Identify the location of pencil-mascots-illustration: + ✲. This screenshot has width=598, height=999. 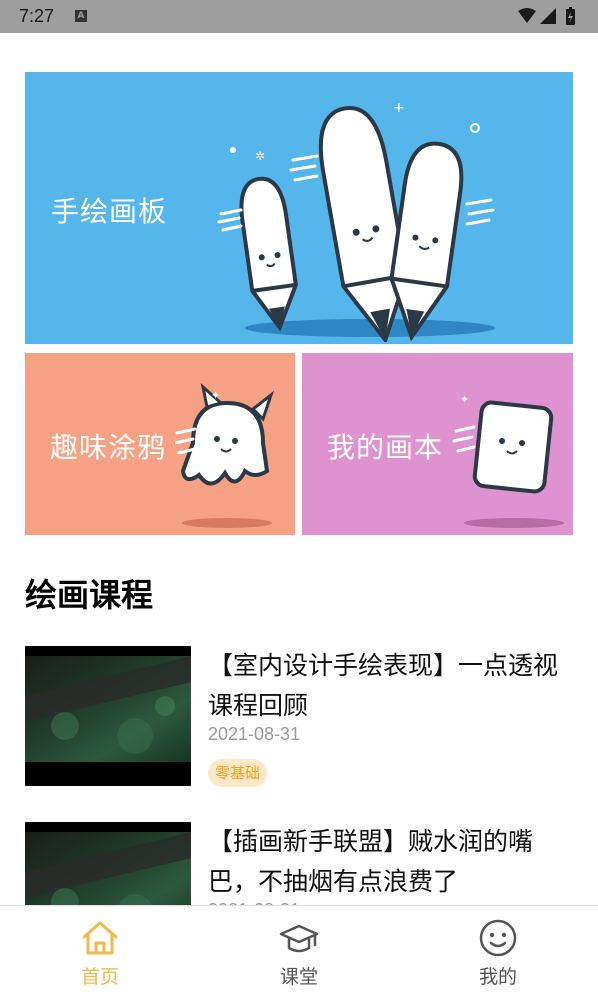
(356, 221).